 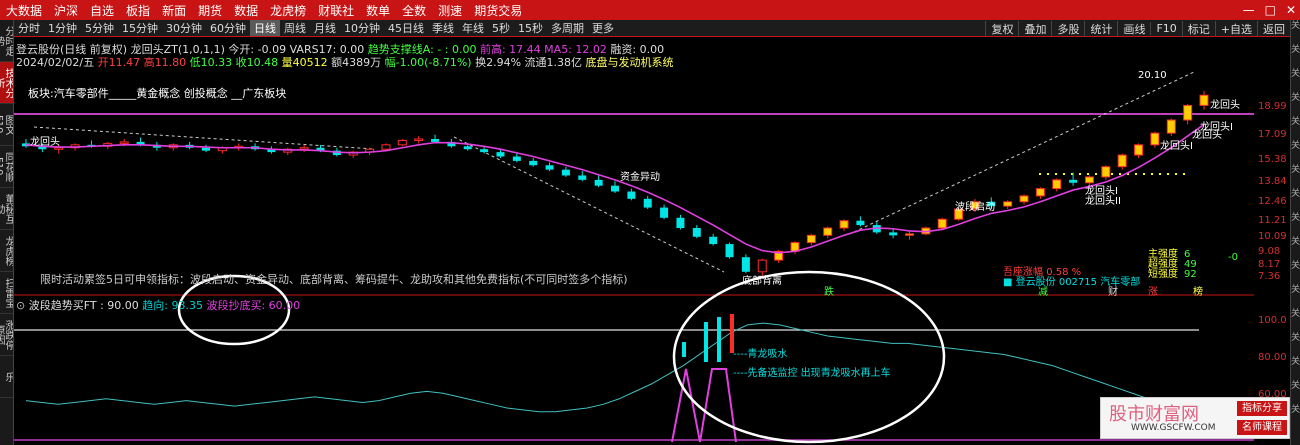 What do you see at coordinates (406, 28) in the screenshot?
I see `period-tab-10: 45日线` at bounding box center [406, 28].